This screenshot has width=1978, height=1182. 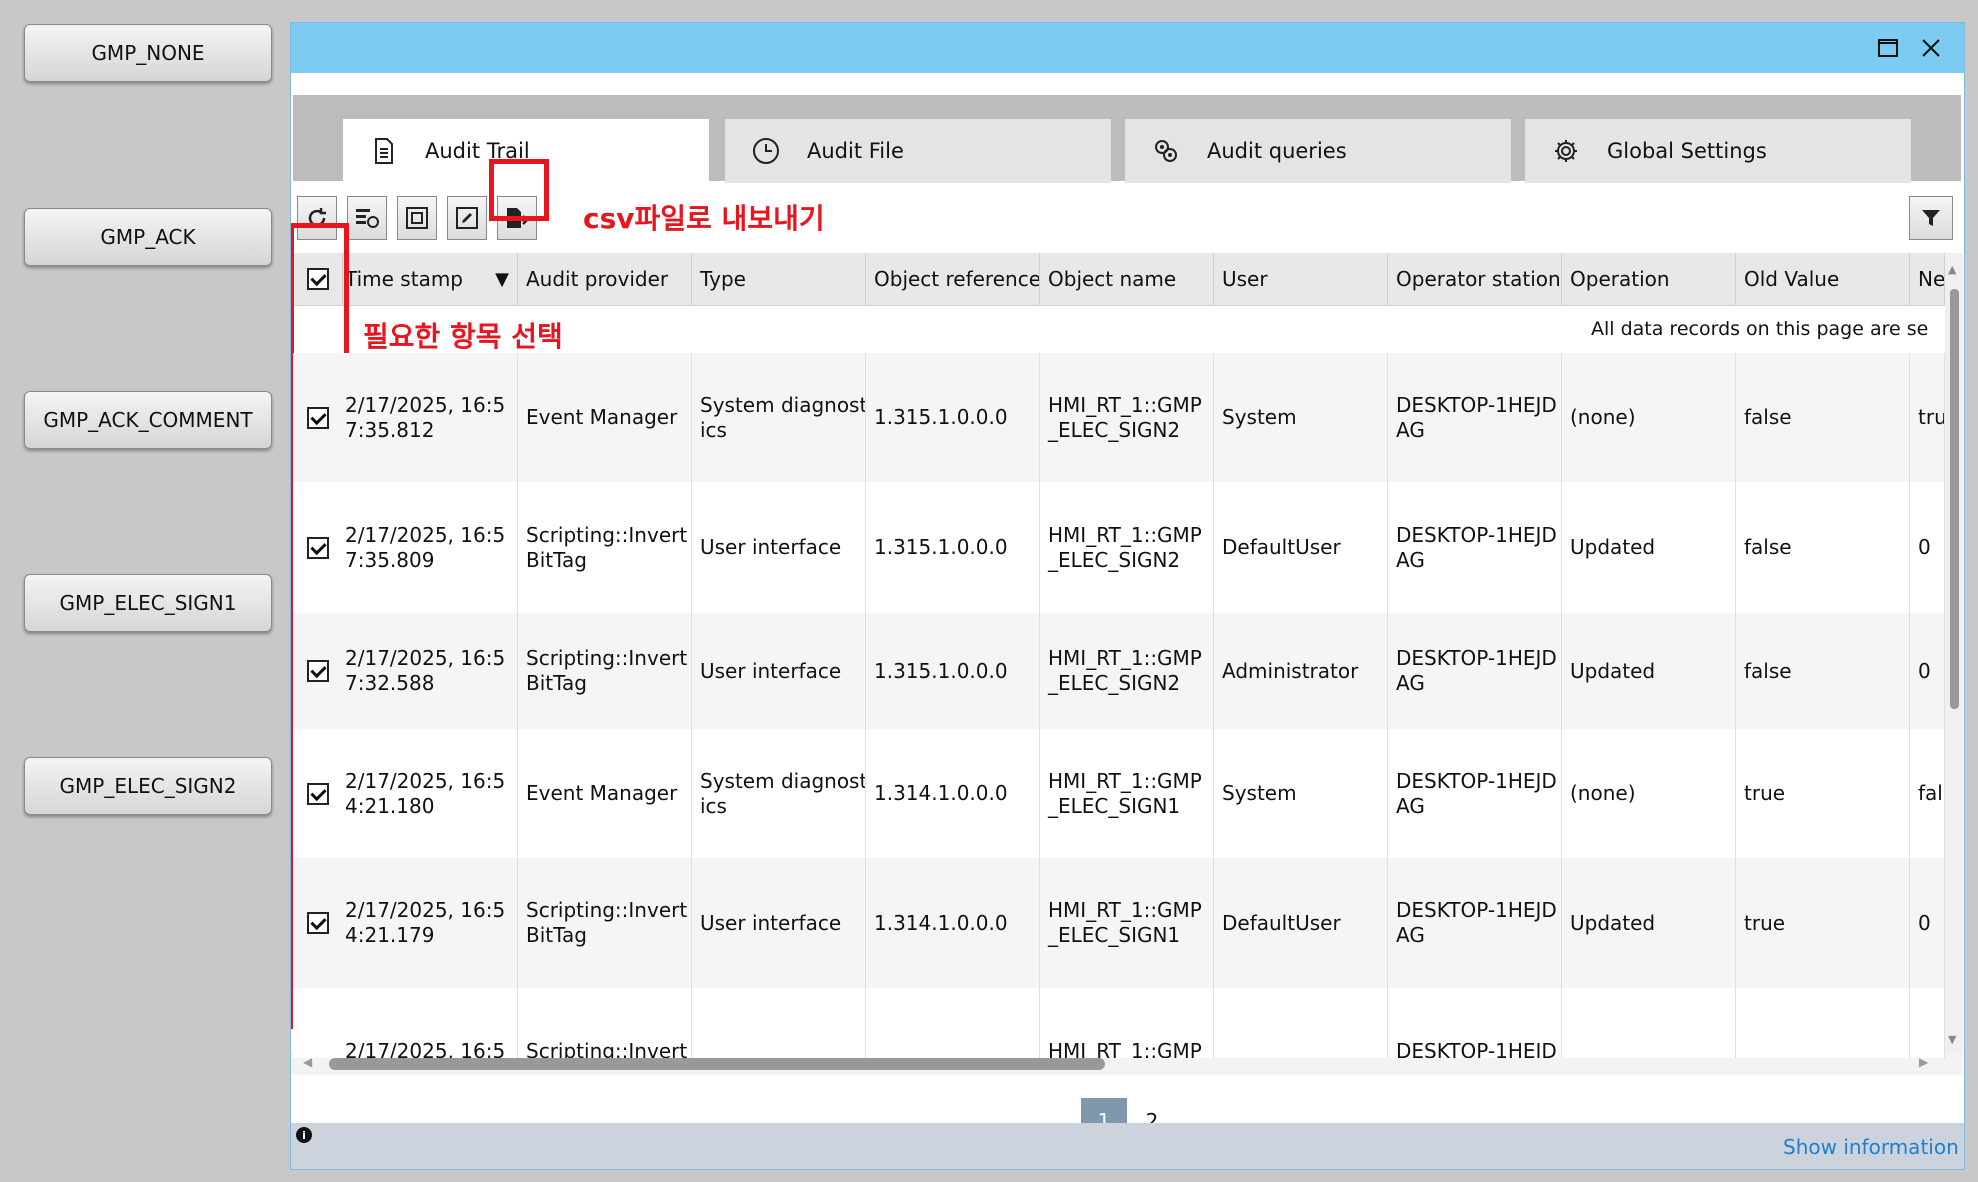 I want to click on settings-refresh-icon, so click(x=367, y=218).